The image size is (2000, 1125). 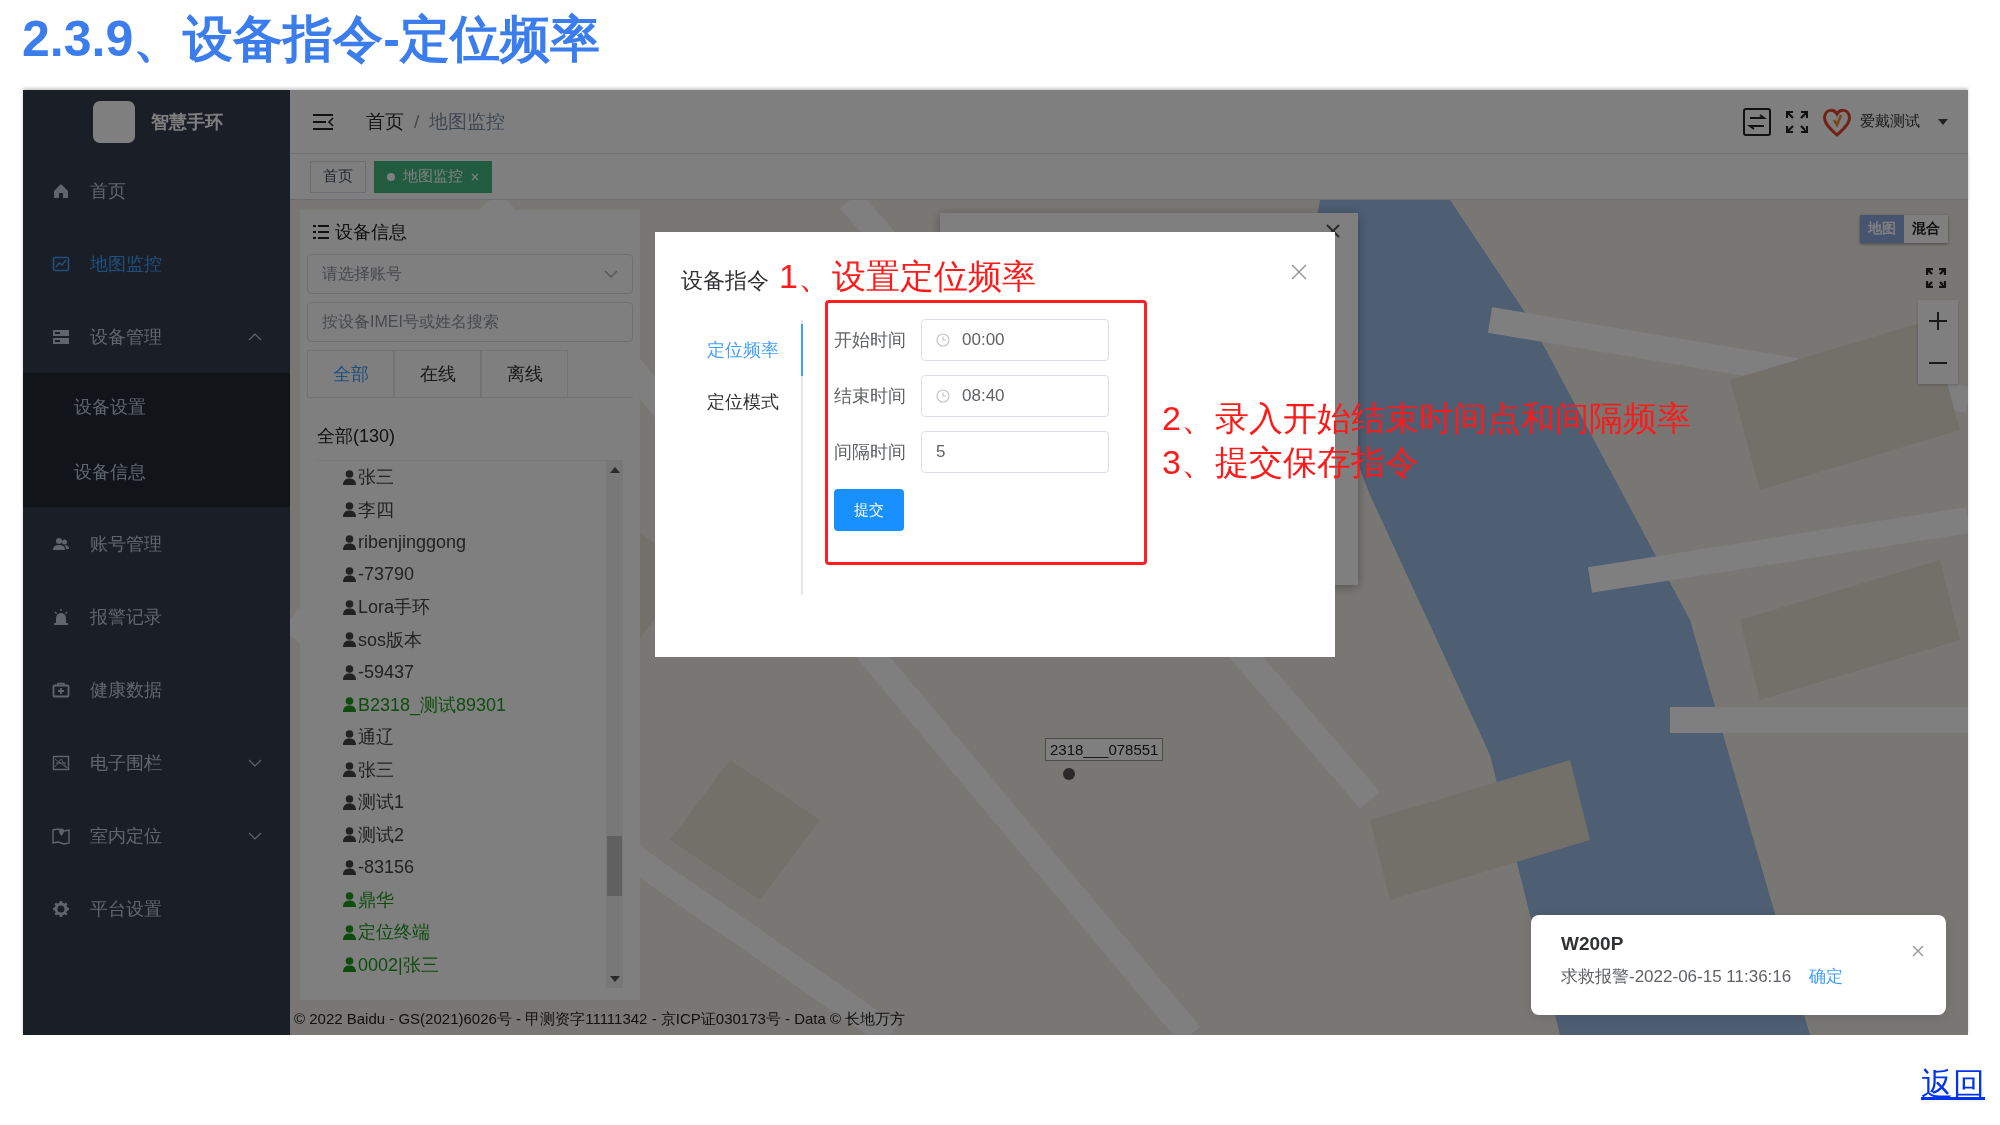 I want to click on layout-switch-icon, so click(x=1757, y=121).